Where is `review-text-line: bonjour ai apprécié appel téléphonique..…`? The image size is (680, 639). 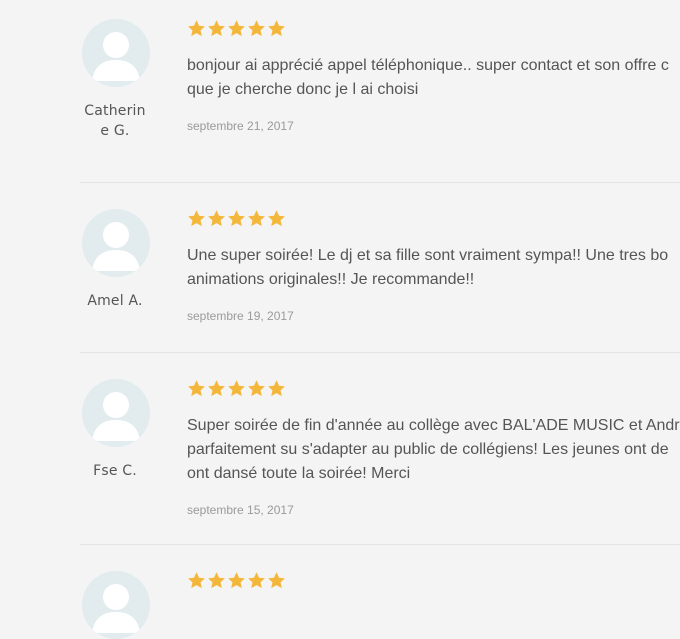
review-text-line: bonjour ai apprécié appel téléphonique..… is located at coordinates (428, 65).